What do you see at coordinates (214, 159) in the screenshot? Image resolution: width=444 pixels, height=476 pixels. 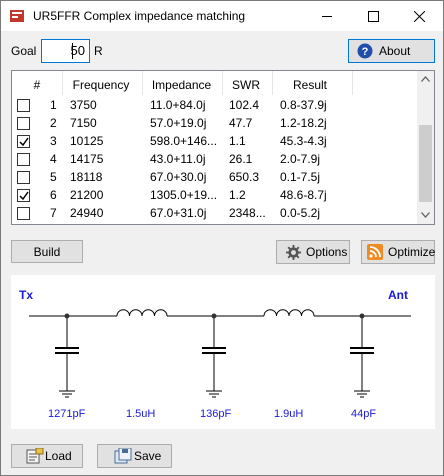 I see `table-row: 4 14175 43.0+11.0j 26.1 2.0-7.9j` at bounding box center [214, 159].